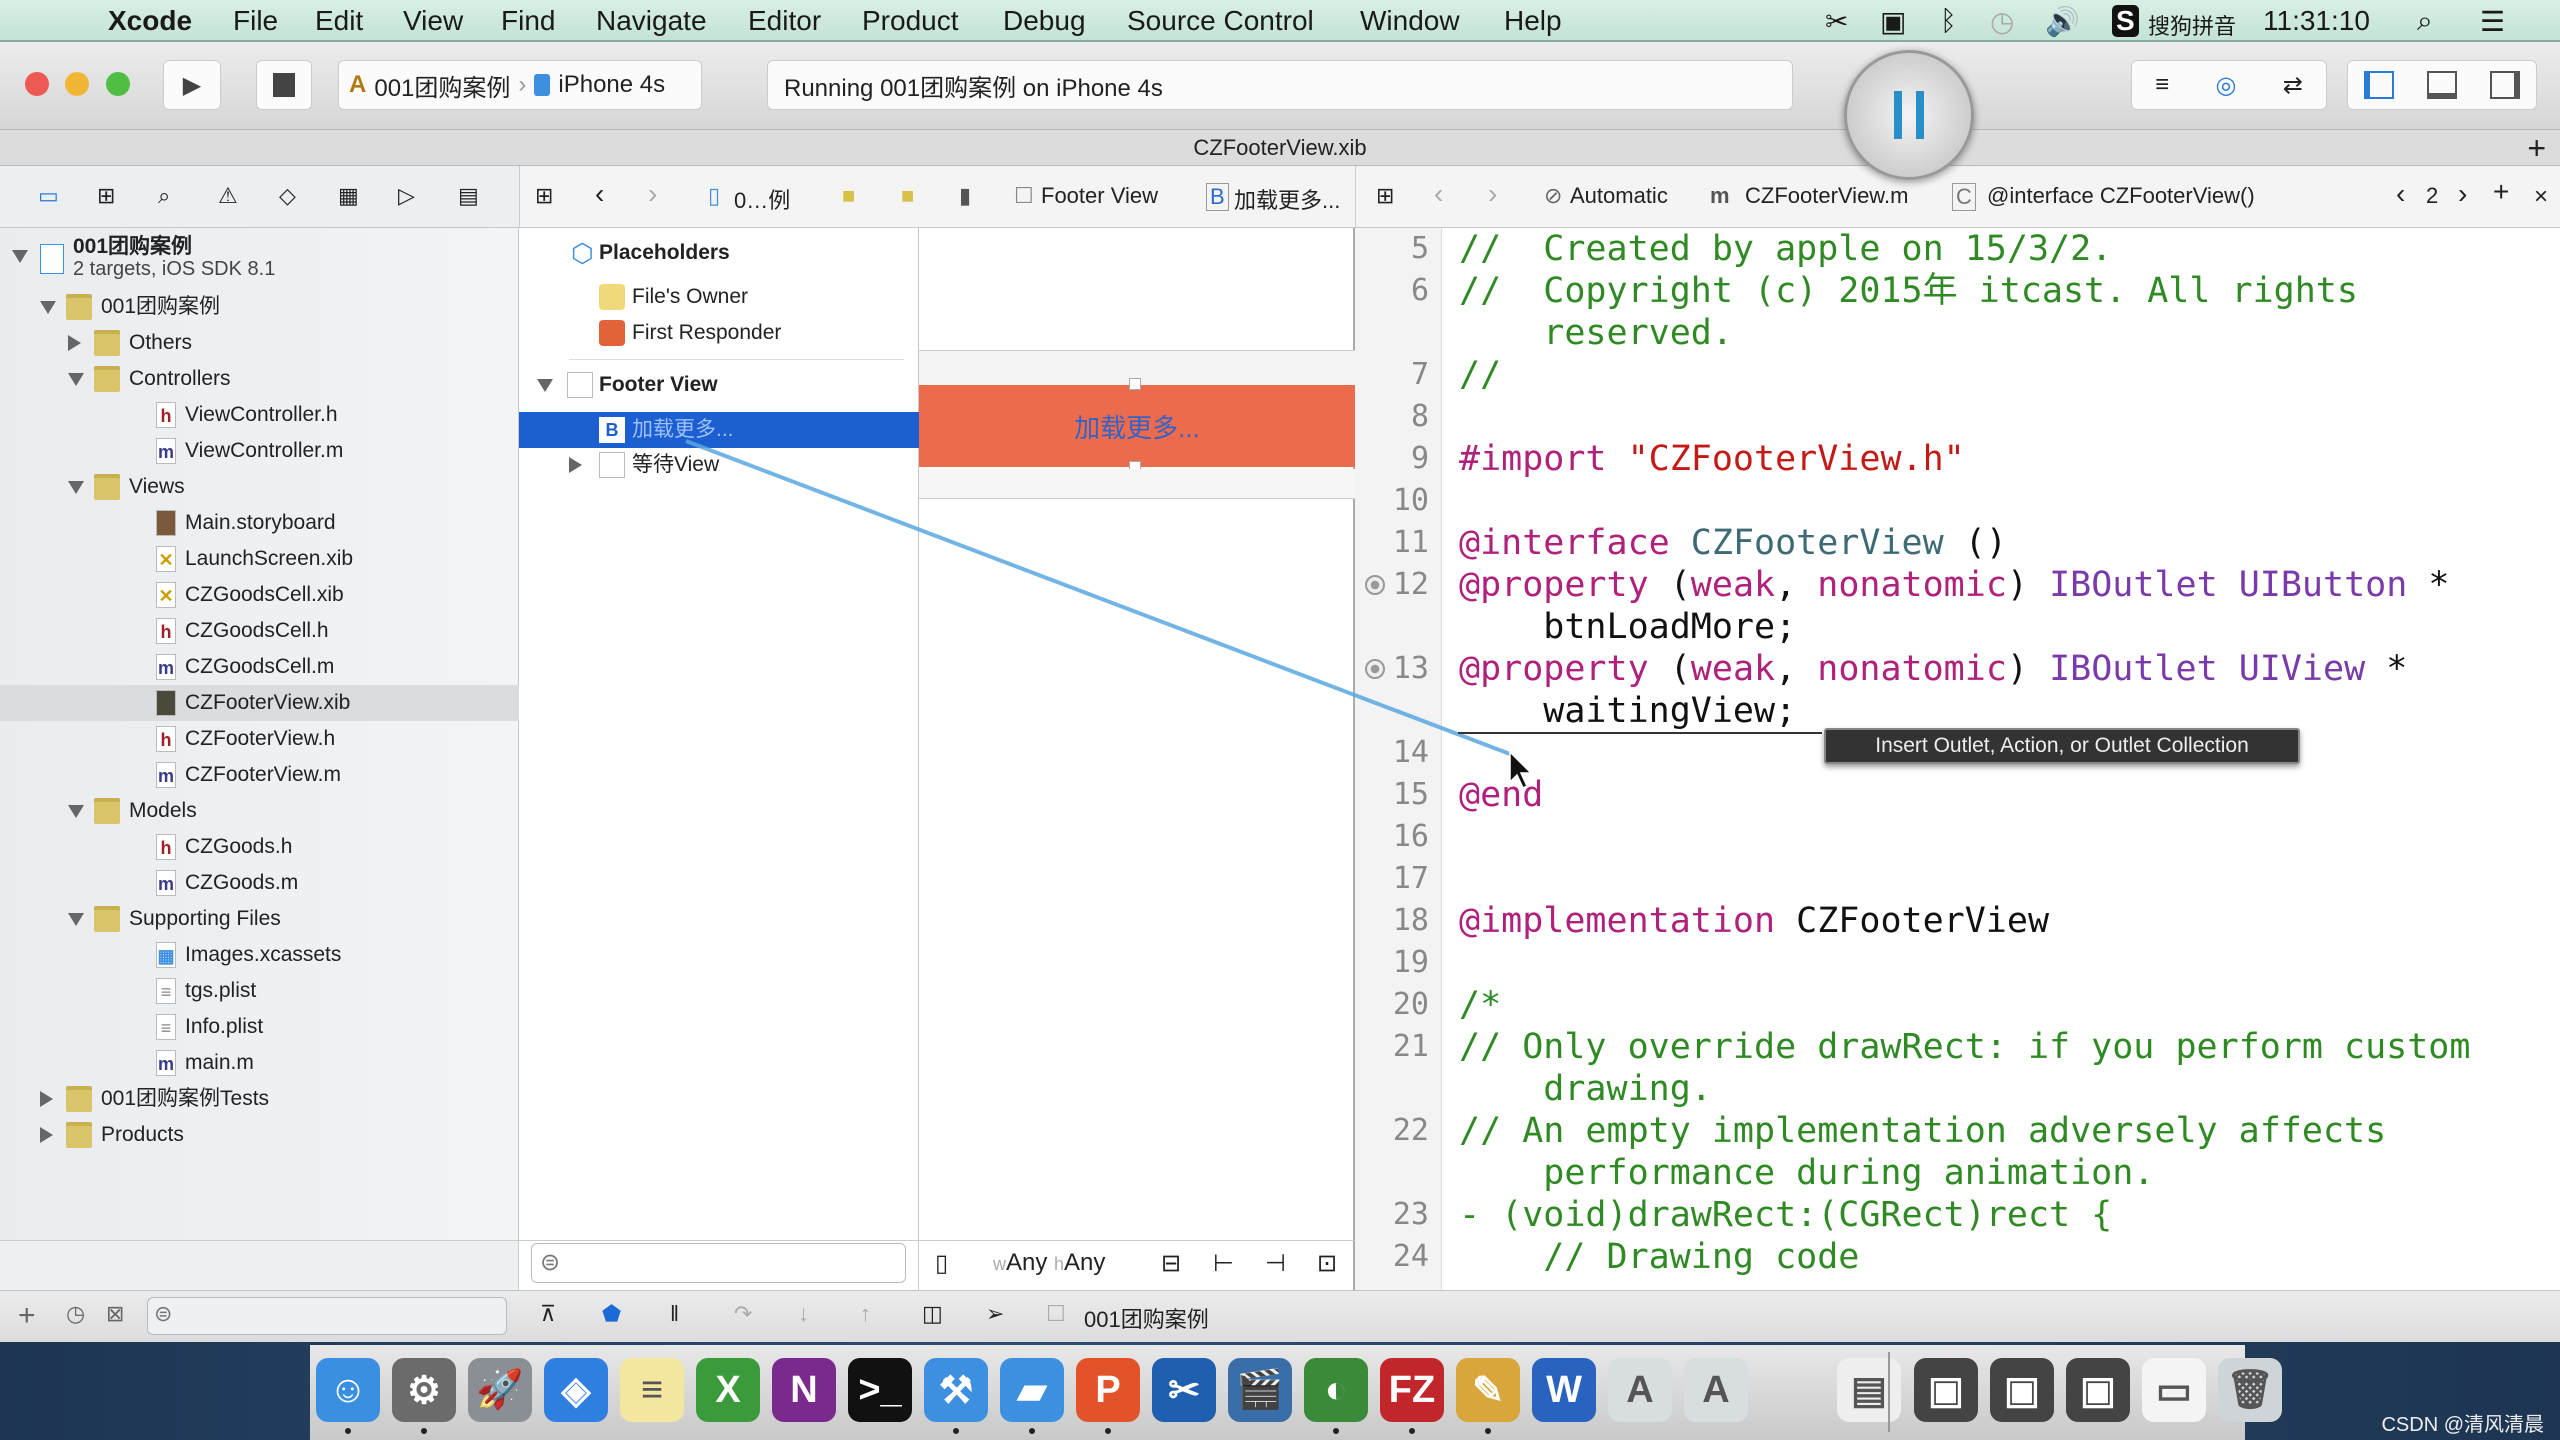 This screenshot has height=1440, width=2560. I want to click on project-navigator-icon: ▭, so click(48, 196).